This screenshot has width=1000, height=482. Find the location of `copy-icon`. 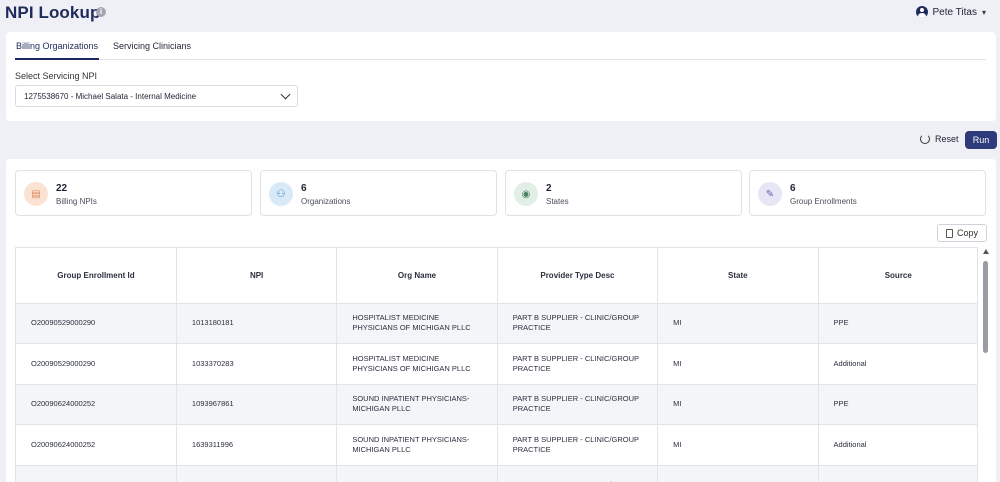

copy-icon is located at coordinates (949, 233).